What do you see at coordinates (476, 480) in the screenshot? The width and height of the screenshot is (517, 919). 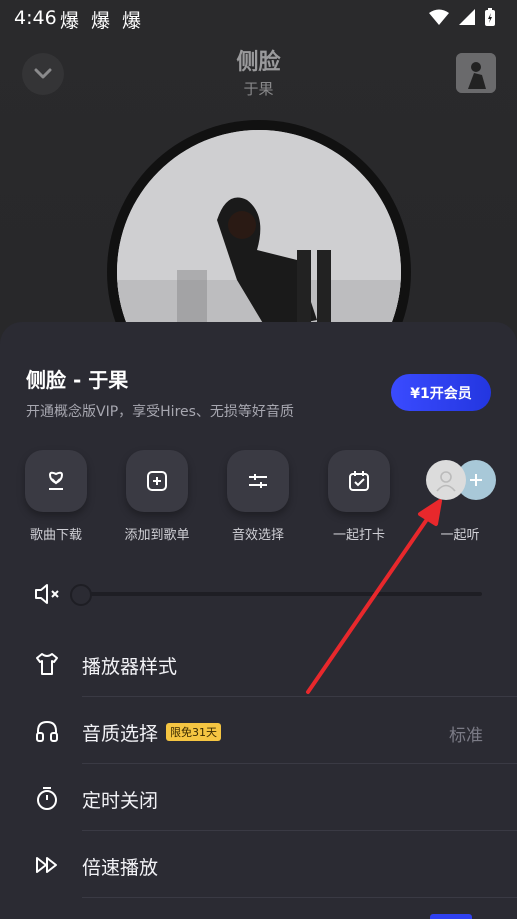 I see `plus-icon` at bounding box center [476, 480].